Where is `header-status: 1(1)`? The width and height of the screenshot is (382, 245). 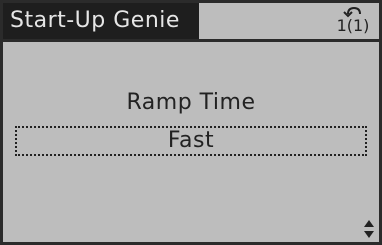 header-status: 1(1) is located at coordinates (353, 21).